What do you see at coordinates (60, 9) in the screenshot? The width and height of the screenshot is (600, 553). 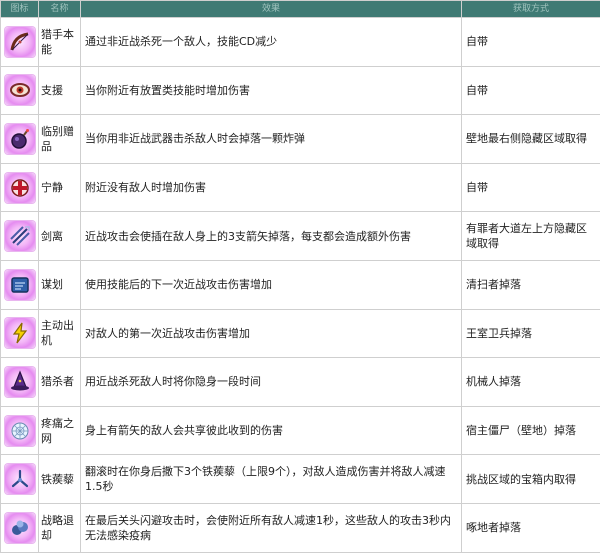 I see `header-name: 名称` at bounding box center [60, 9].